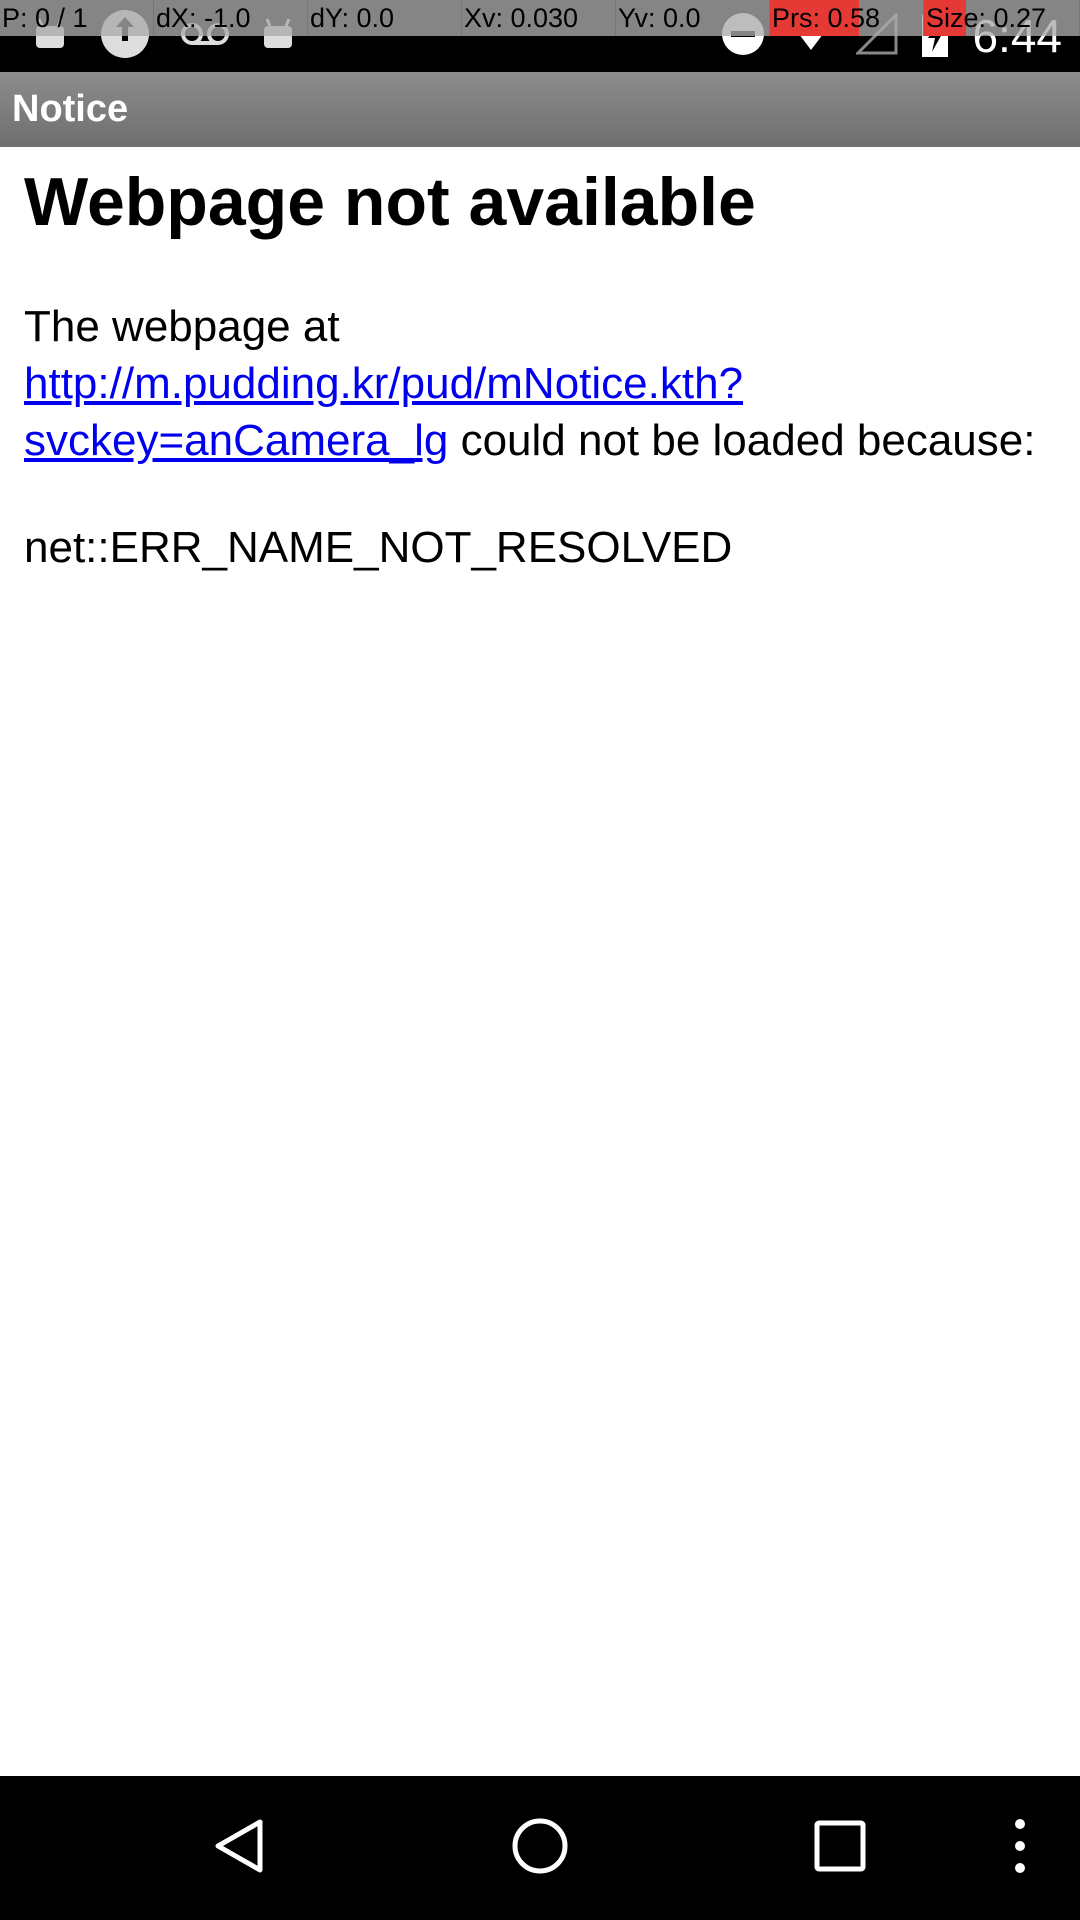  What do you see at coordinates (390, 202) in the screenshot?
I see `error-heading: Webpage not available` at bounding box center [390, 202].